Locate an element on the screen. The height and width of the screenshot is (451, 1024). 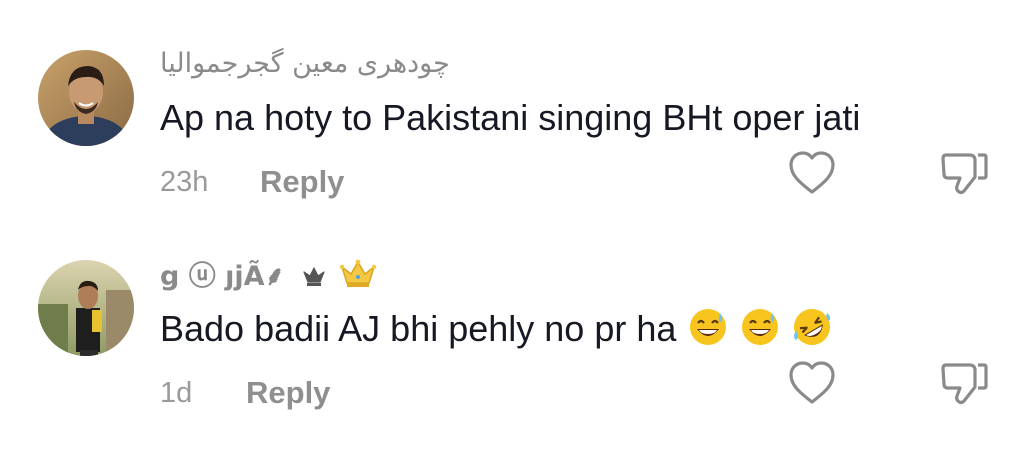
comment-username: g ⓤ ȷjÃ⸙ is located at coordinates (269, 275).